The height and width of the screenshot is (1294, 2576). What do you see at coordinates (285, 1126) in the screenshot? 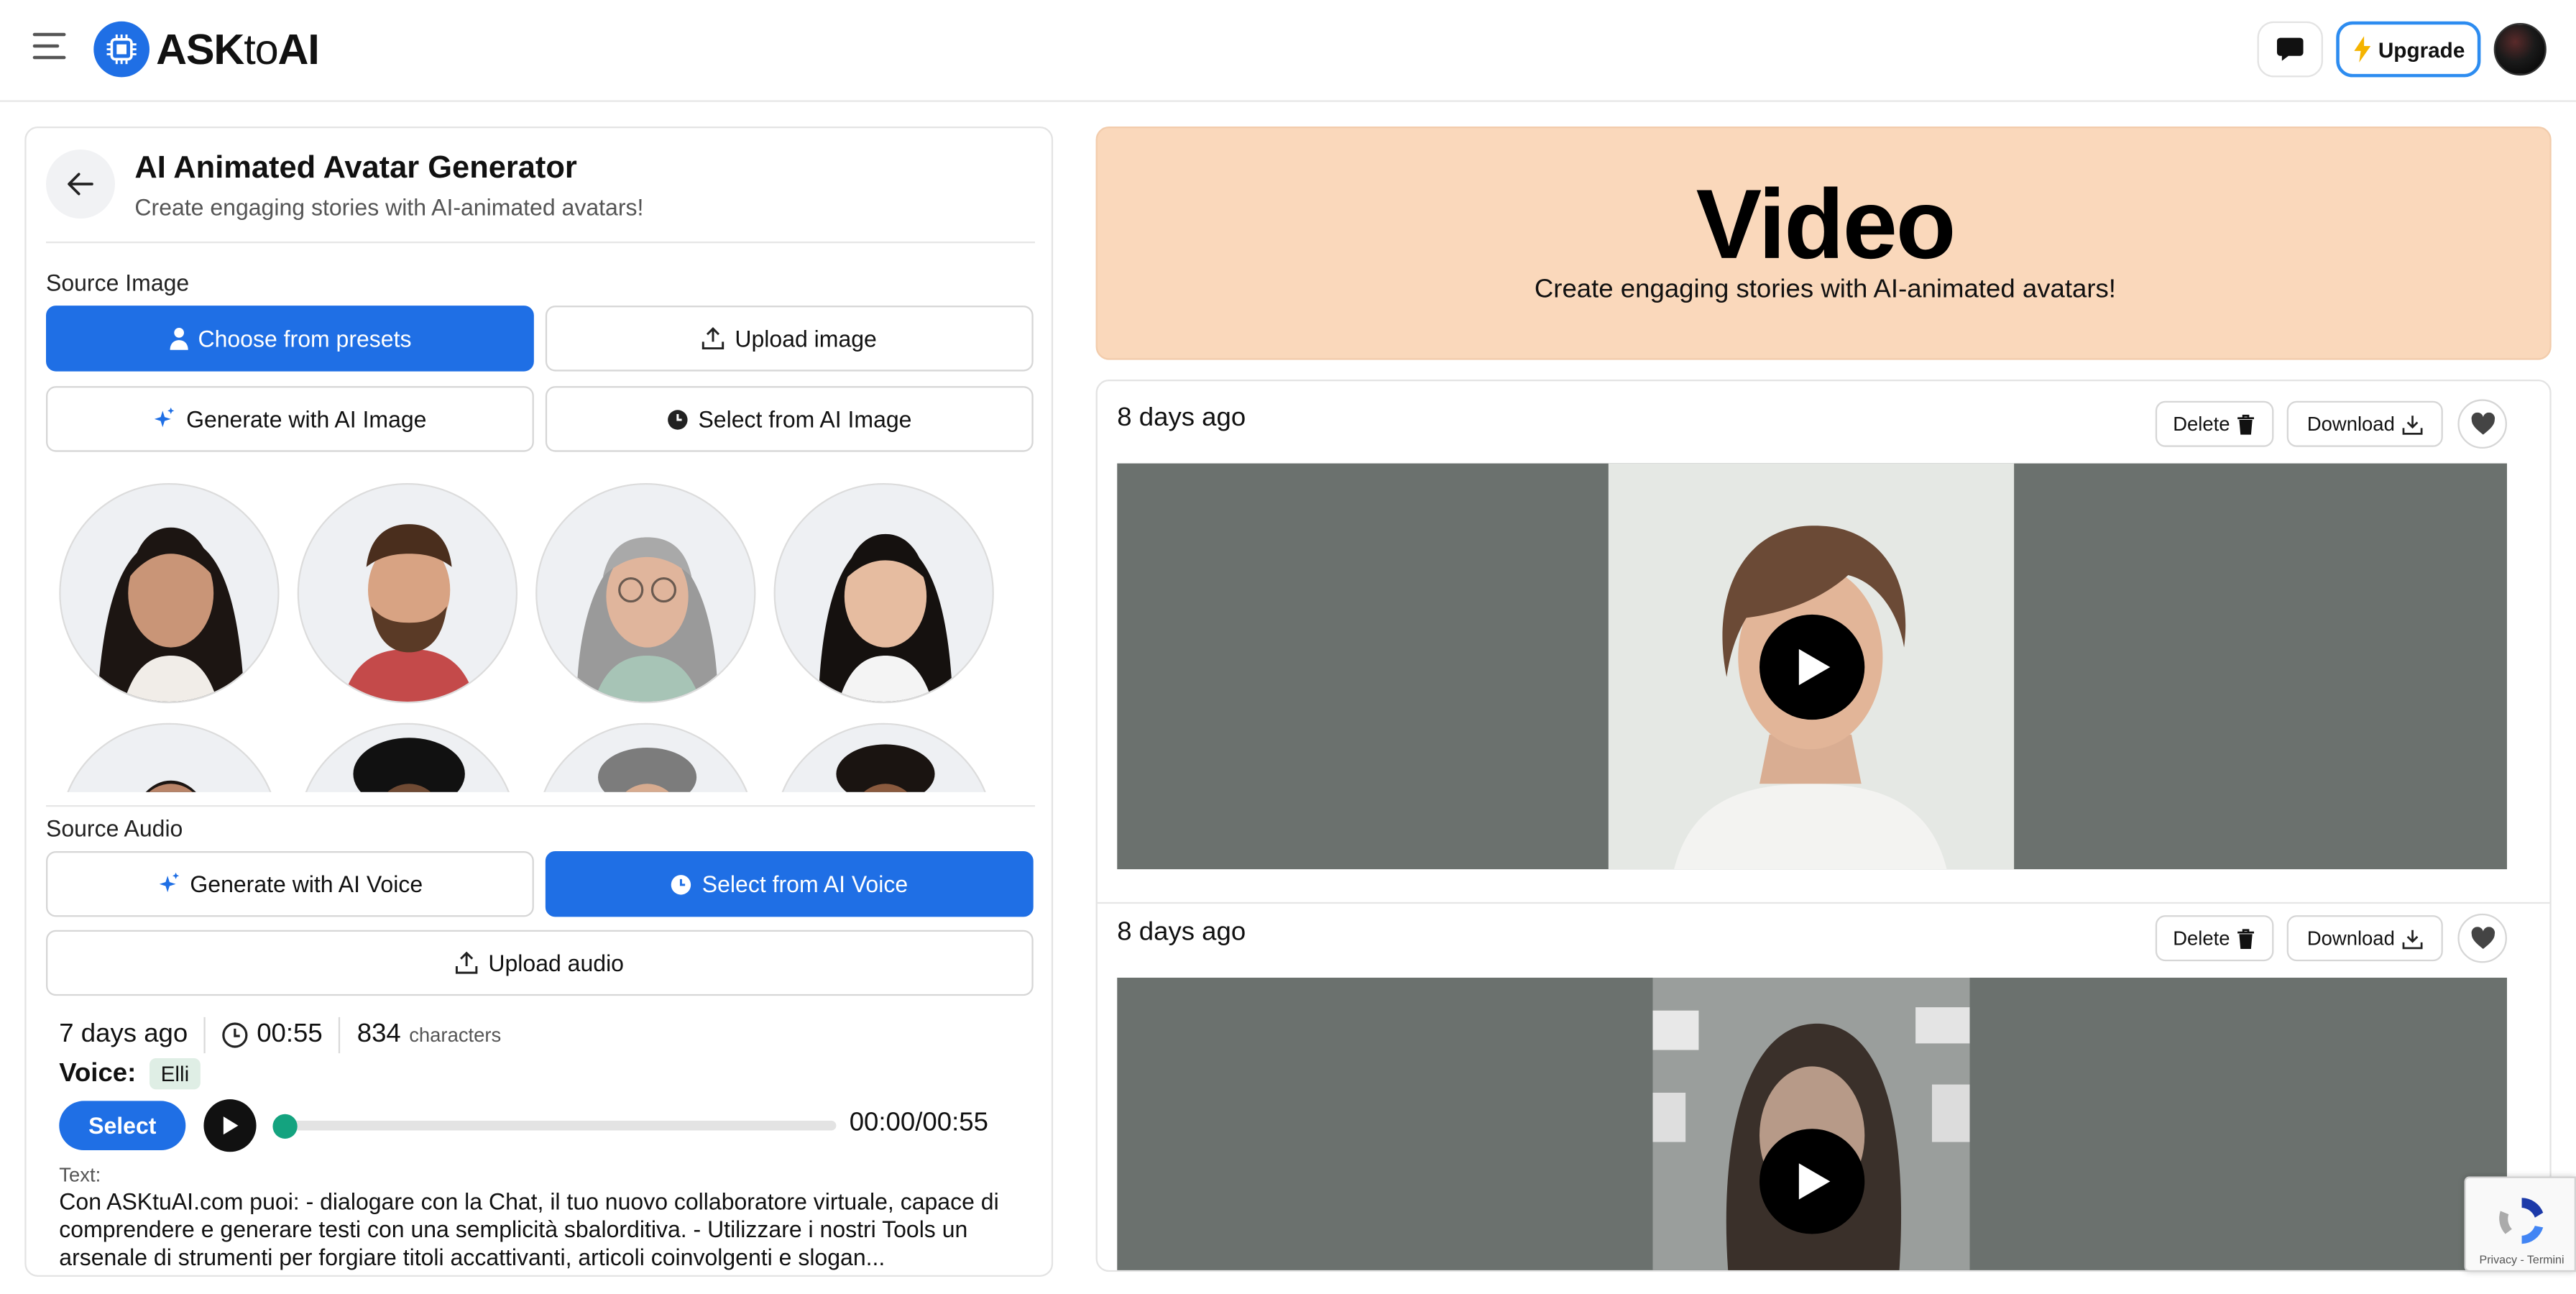
I see `audio-progress-knob` at bounding box center [285, 1126].